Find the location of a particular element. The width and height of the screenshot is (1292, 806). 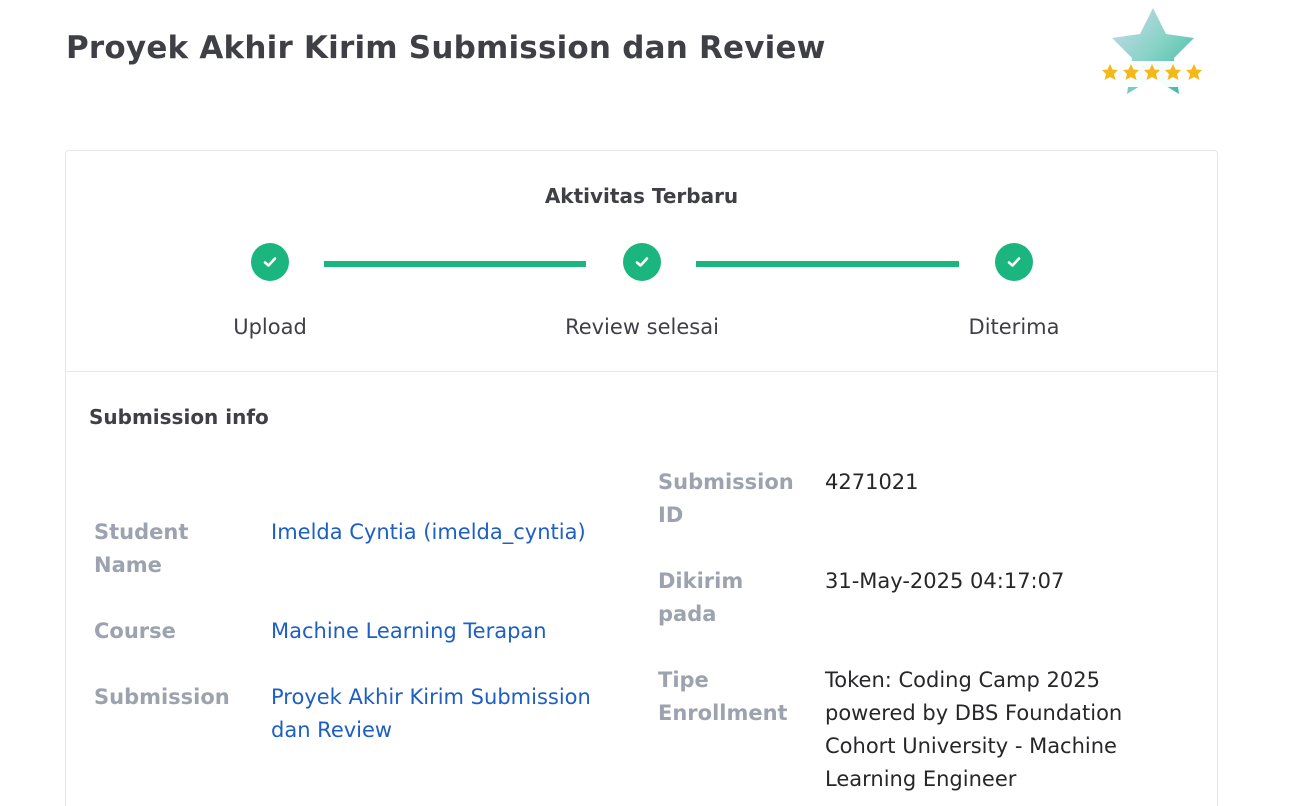

star-rating-badge-icon is located at coordinates (1153, 52).